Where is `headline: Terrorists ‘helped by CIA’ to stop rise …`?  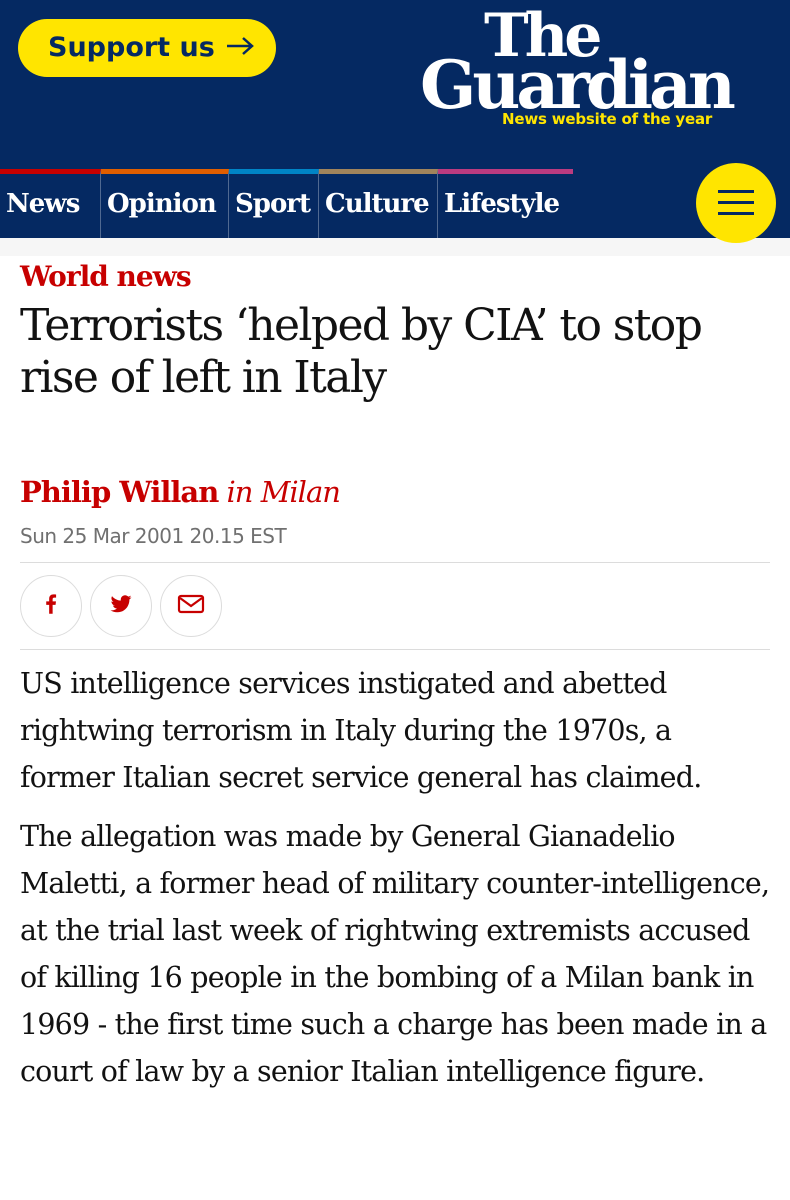 headline: Terrorists ‘helped by CIA’ to stop rise … is located at coordinates (361, 351).